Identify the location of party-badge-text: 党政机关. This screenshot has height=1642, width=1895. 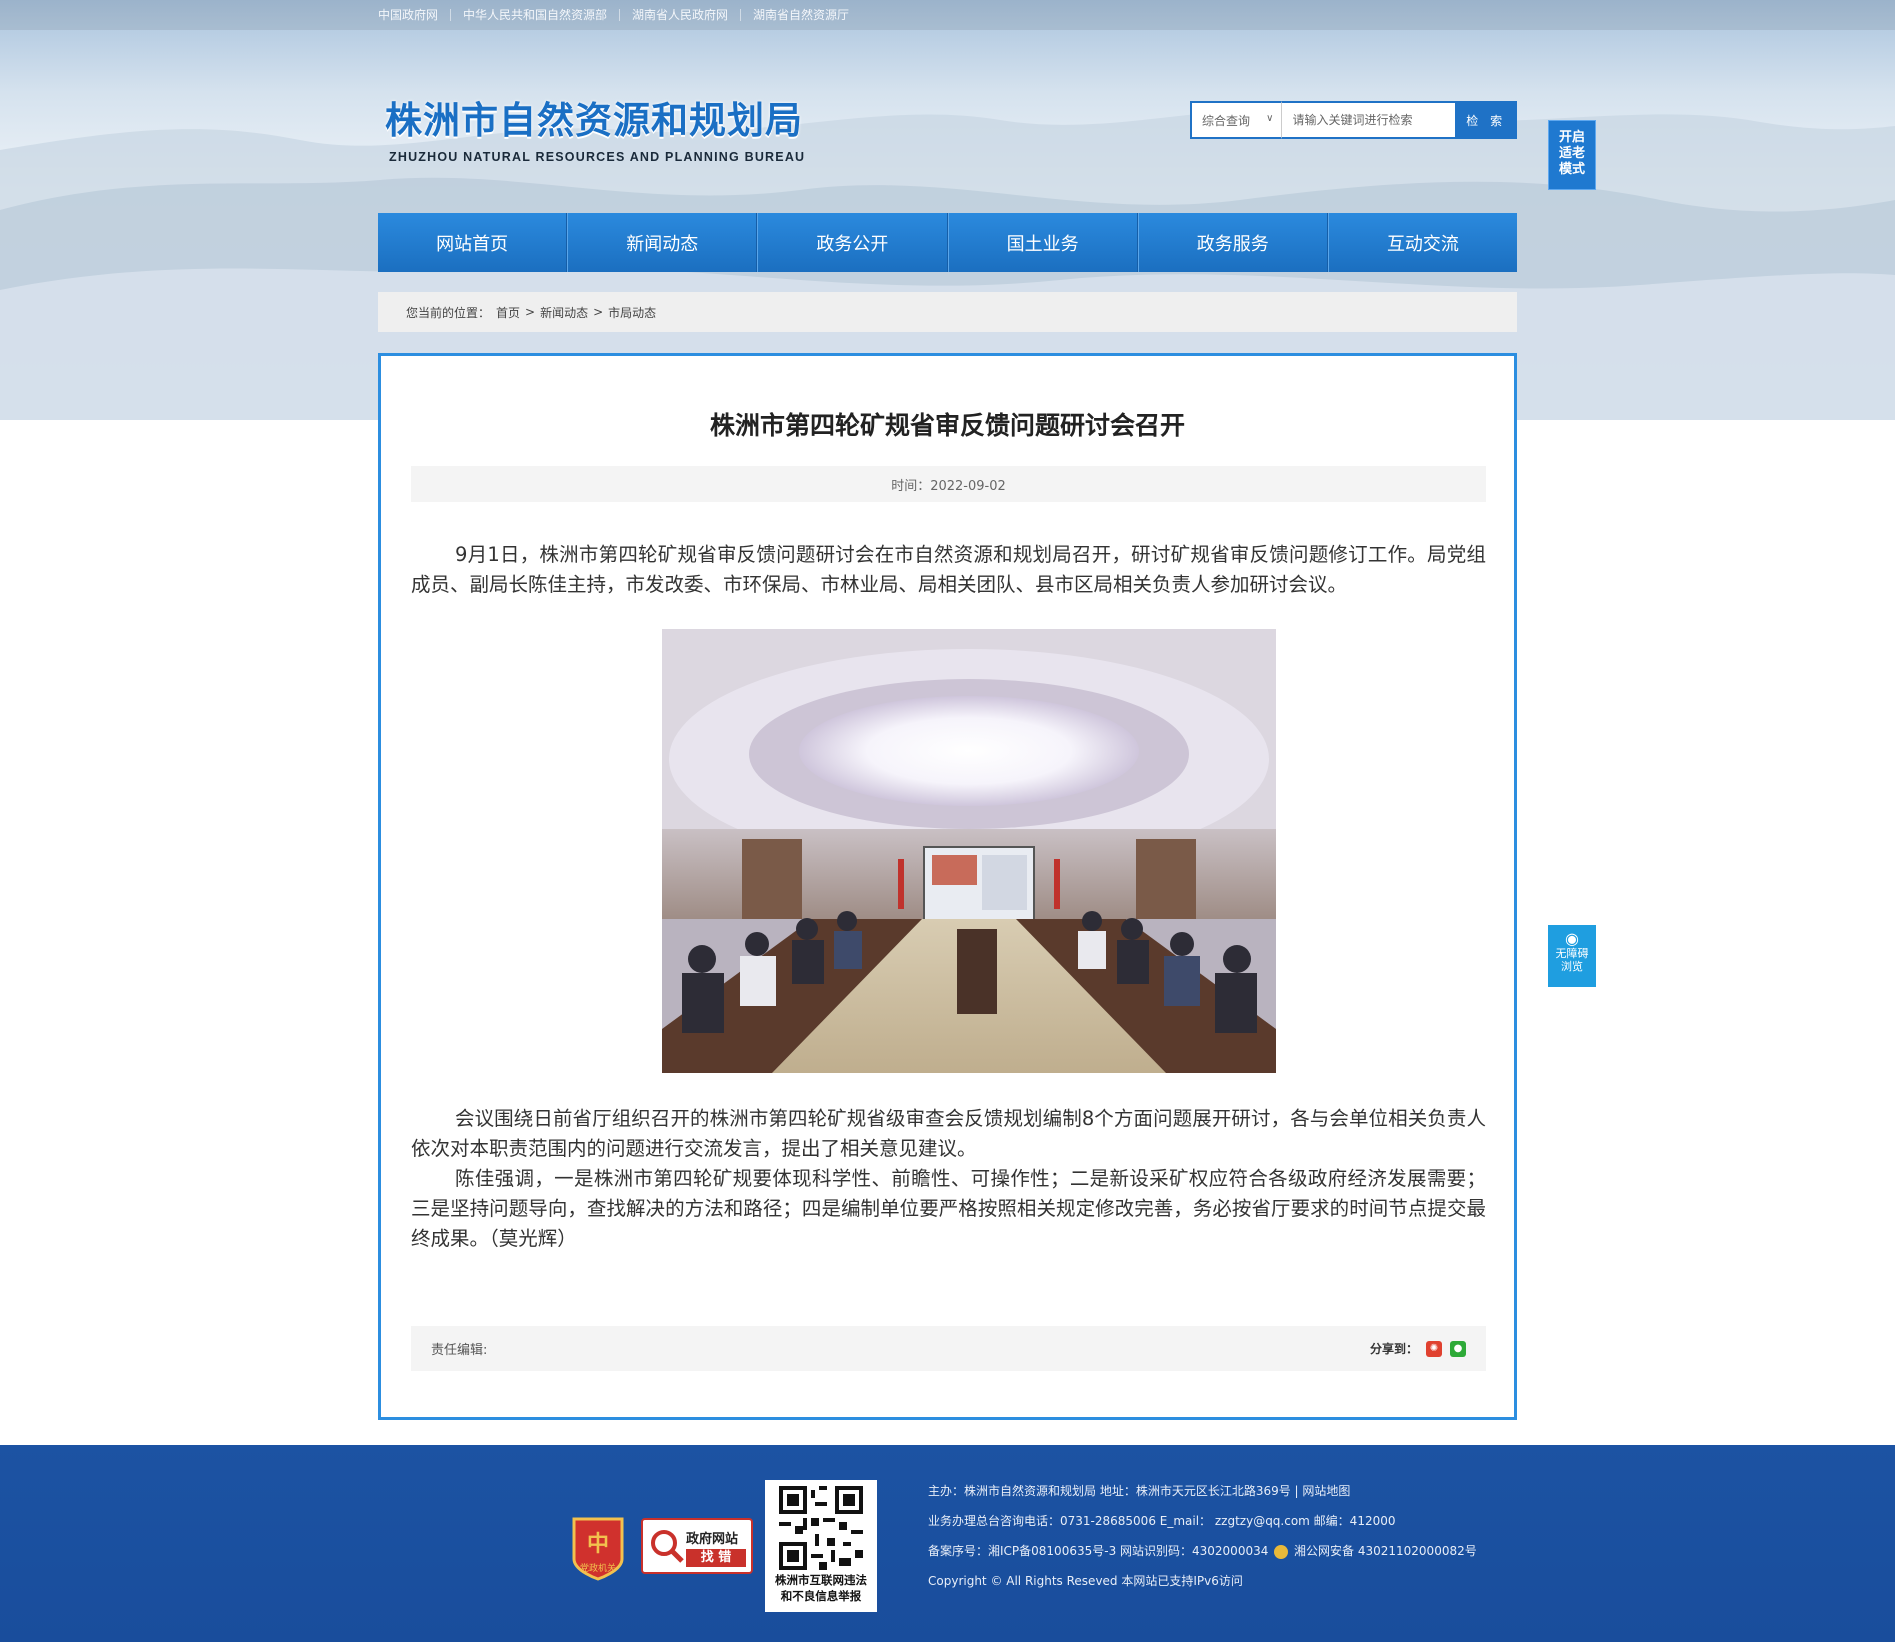
(598, 1568).